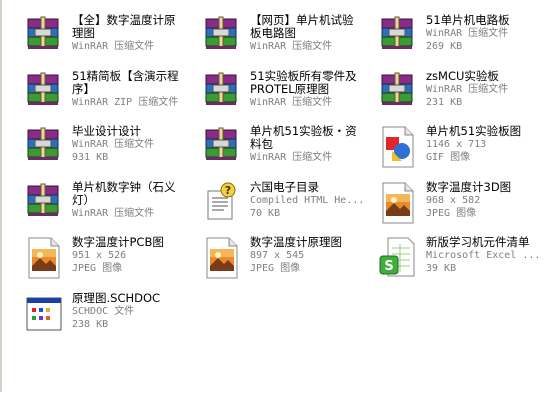  I want to click on file-name: 数字温度计3D图, so click(469, 187).